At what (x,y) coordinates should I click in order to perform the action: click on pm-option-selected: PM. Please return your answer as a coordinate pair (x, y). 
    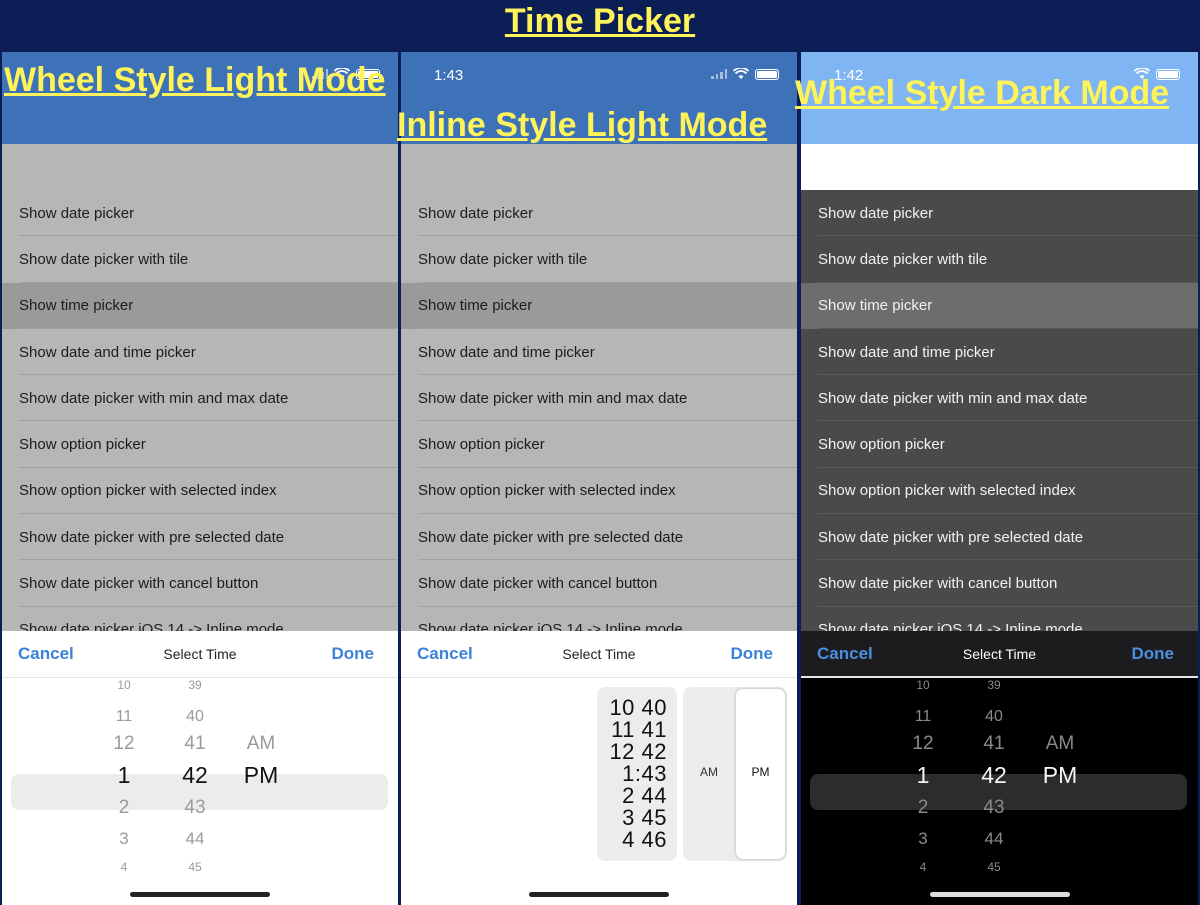
    Looking at the image, I should click on (760, 774).